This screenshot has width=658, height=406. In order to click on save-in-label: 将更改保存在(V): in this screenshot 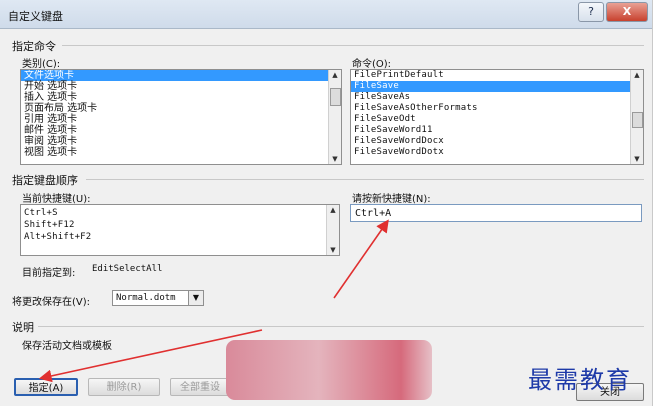, I will do `click(51, 302)`.